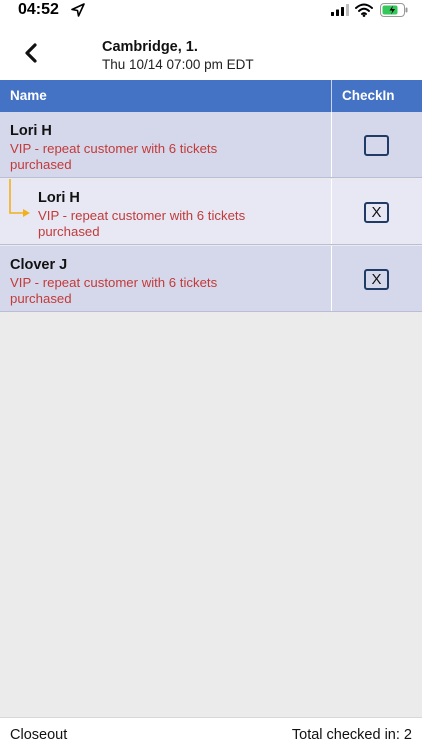 This screenshot has width=422, height=750. I want to click on back-button, so click(31, 53).